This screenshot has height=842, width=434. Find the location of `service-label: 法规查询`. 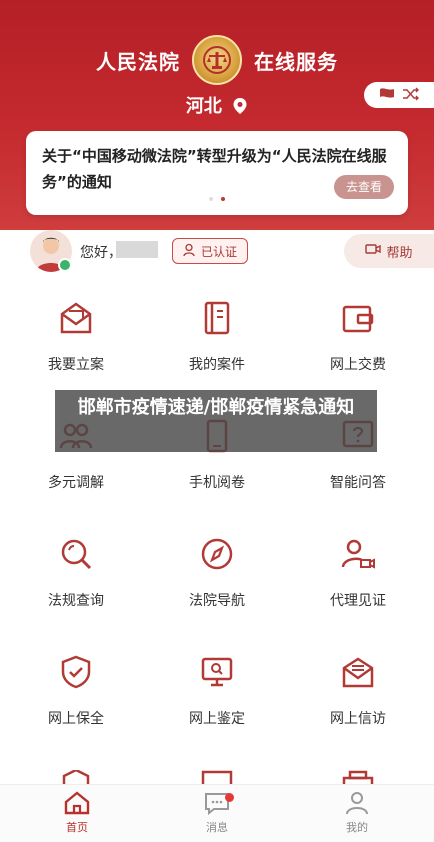

service-label: 法规查询 is located at coordinates (76, 601).